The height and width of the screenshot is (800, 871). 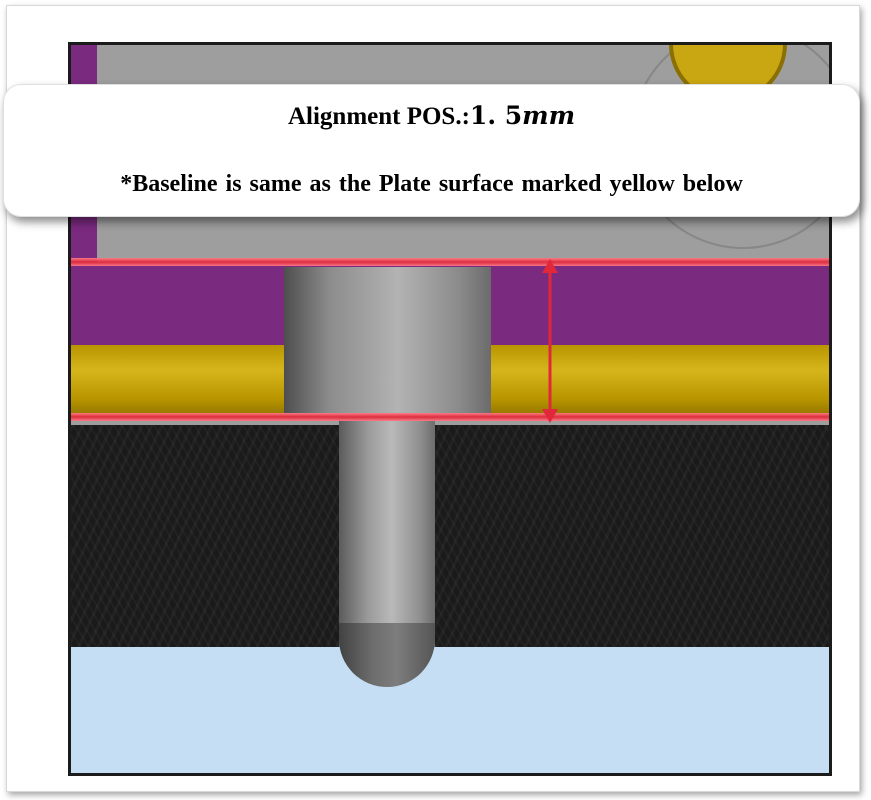 I want to click on alignment-label: Alignment POS.:, so click(x=378, y=116).